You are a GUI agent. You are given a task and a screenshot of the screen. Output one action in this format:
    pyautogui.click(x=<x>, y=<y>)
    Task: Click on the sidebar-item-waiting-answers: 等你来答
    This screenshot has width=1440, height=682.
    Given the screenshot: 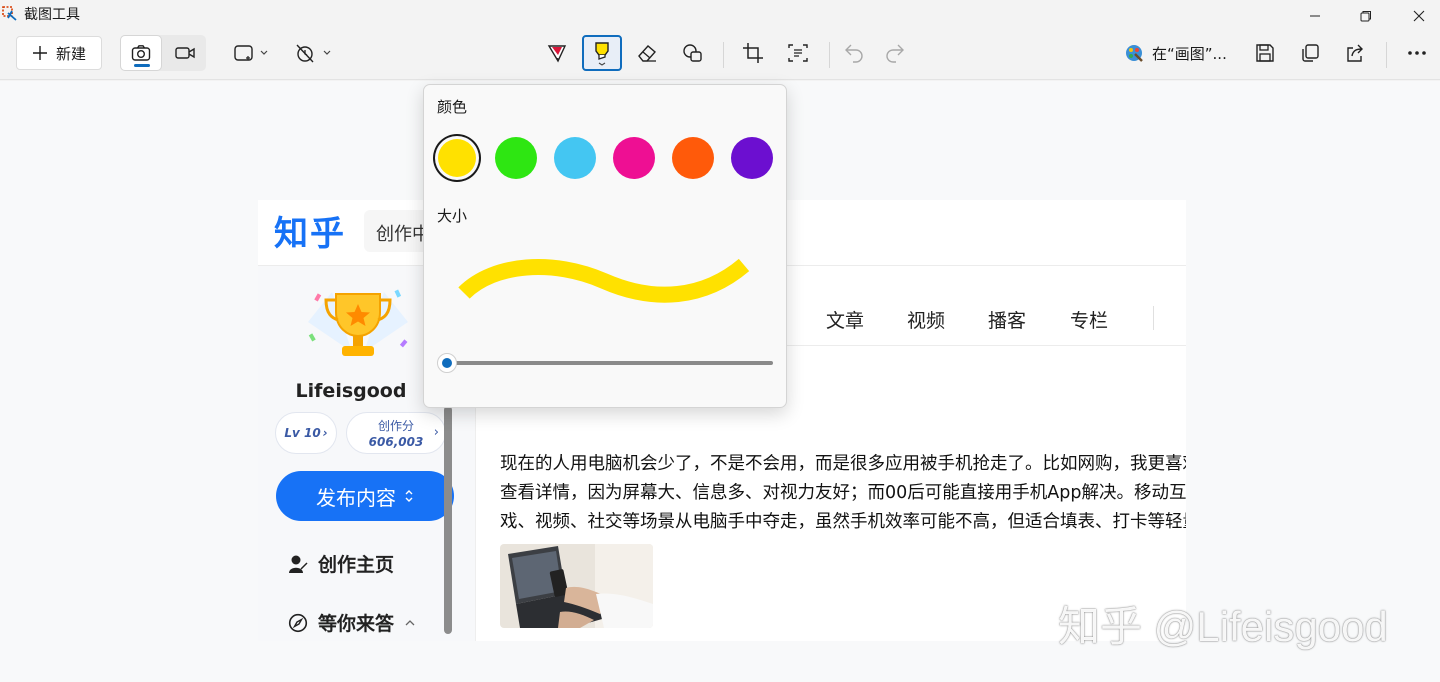 What is the action you would take?
    pyautogui.click(x=352, y=622)
    